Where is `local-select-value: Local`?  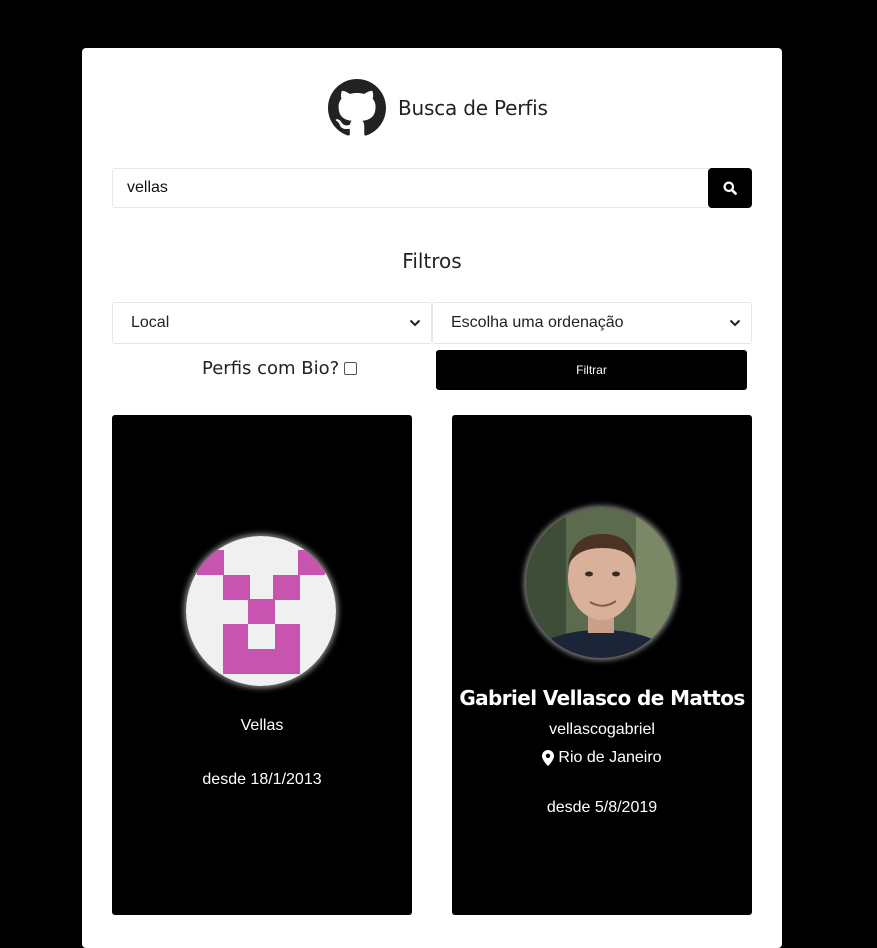
local-select-value: Local is located at coordinates (150, 322).